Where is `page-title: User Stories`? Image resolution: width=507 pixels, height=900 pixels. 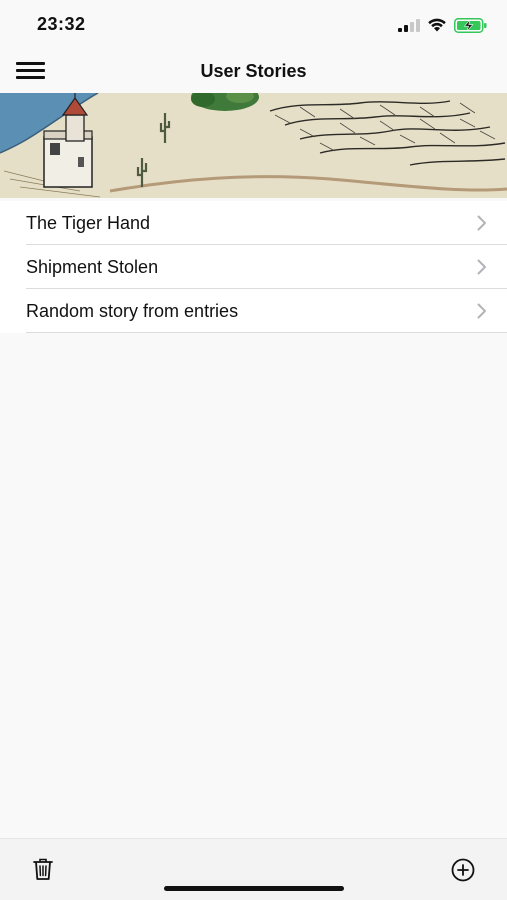 page-title: User Stories is located at coordinates (253, 71).